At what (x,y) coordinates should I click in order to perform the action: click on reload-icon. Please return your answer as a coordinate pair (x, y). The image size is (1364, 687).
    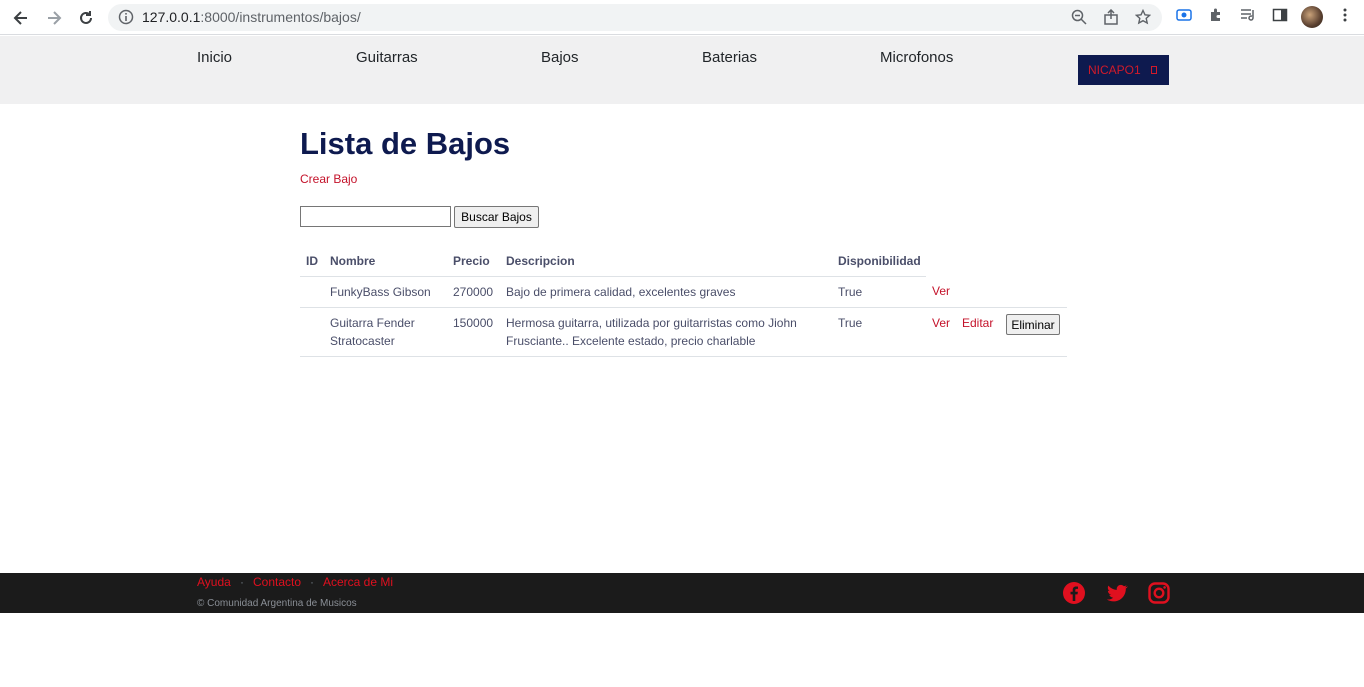
    Looking at the image, I should click on (86, 18).